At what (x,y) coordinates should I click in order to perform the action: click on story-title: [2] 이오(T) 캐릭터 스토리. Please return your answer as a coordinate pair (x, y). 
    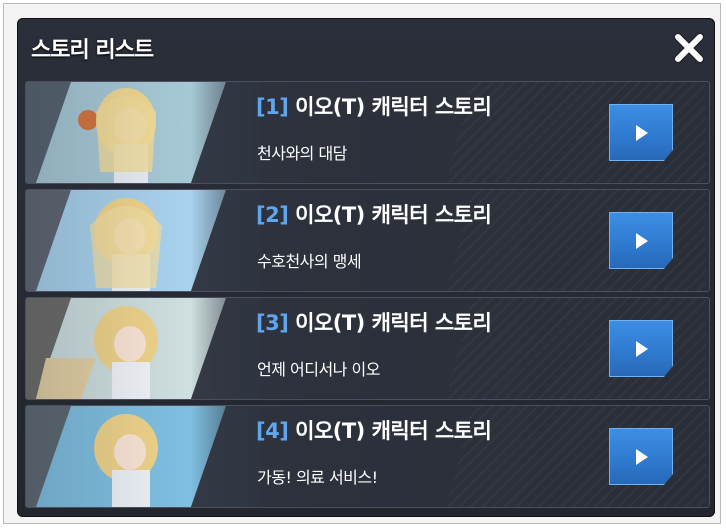
    Looking at the image, I should click on (374, 214).